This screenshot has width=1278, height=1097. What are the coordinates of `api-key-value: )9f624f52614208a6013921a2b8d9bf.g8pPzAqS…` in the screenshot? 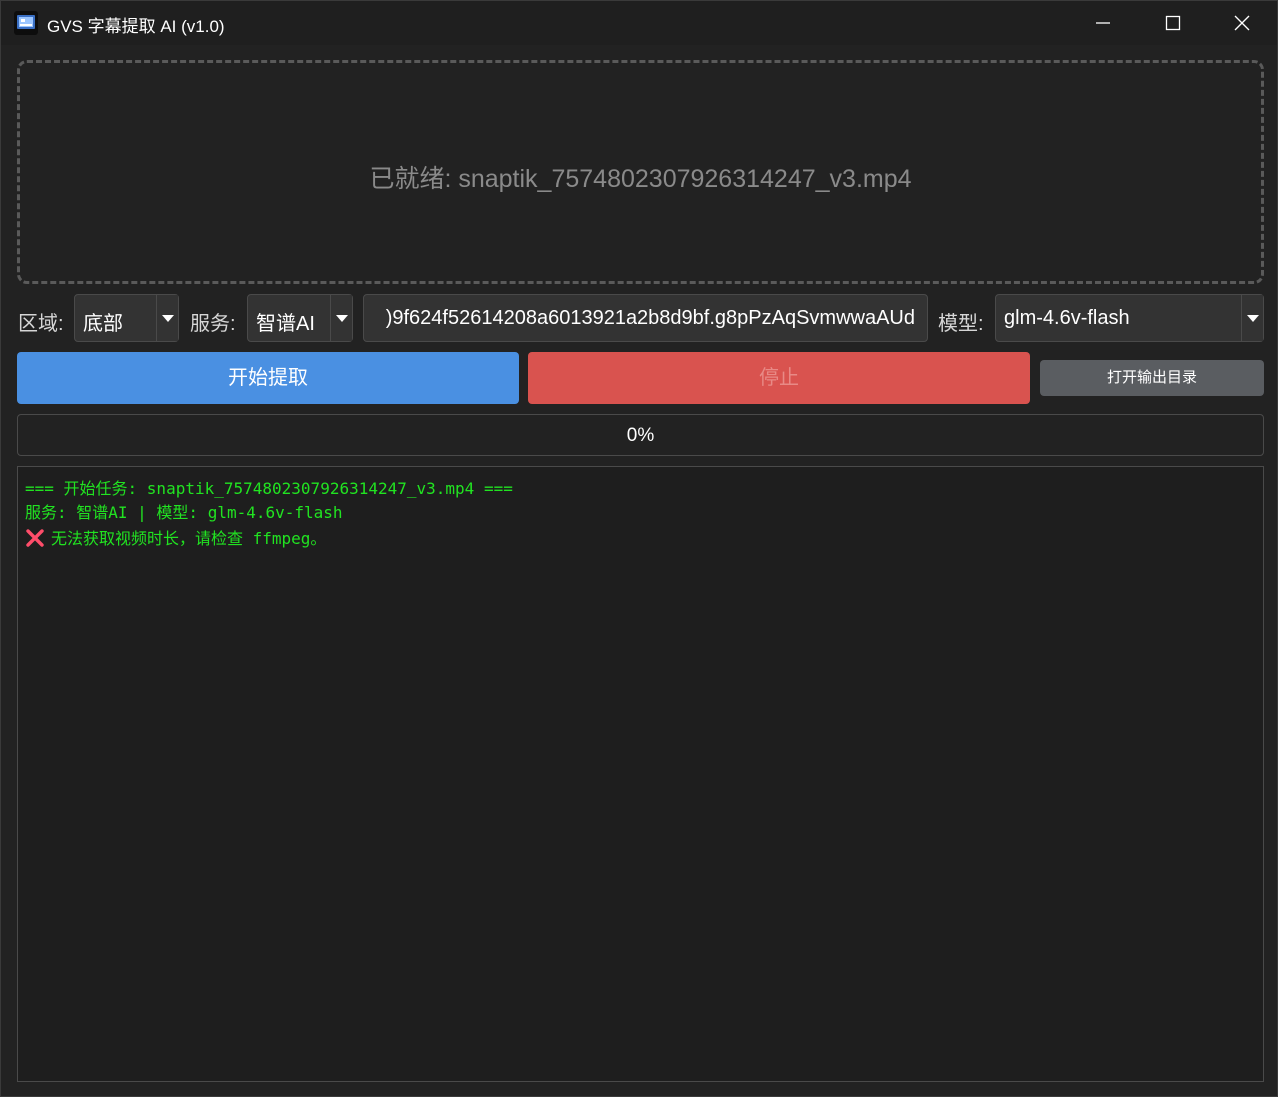 It's located at (650, 318).